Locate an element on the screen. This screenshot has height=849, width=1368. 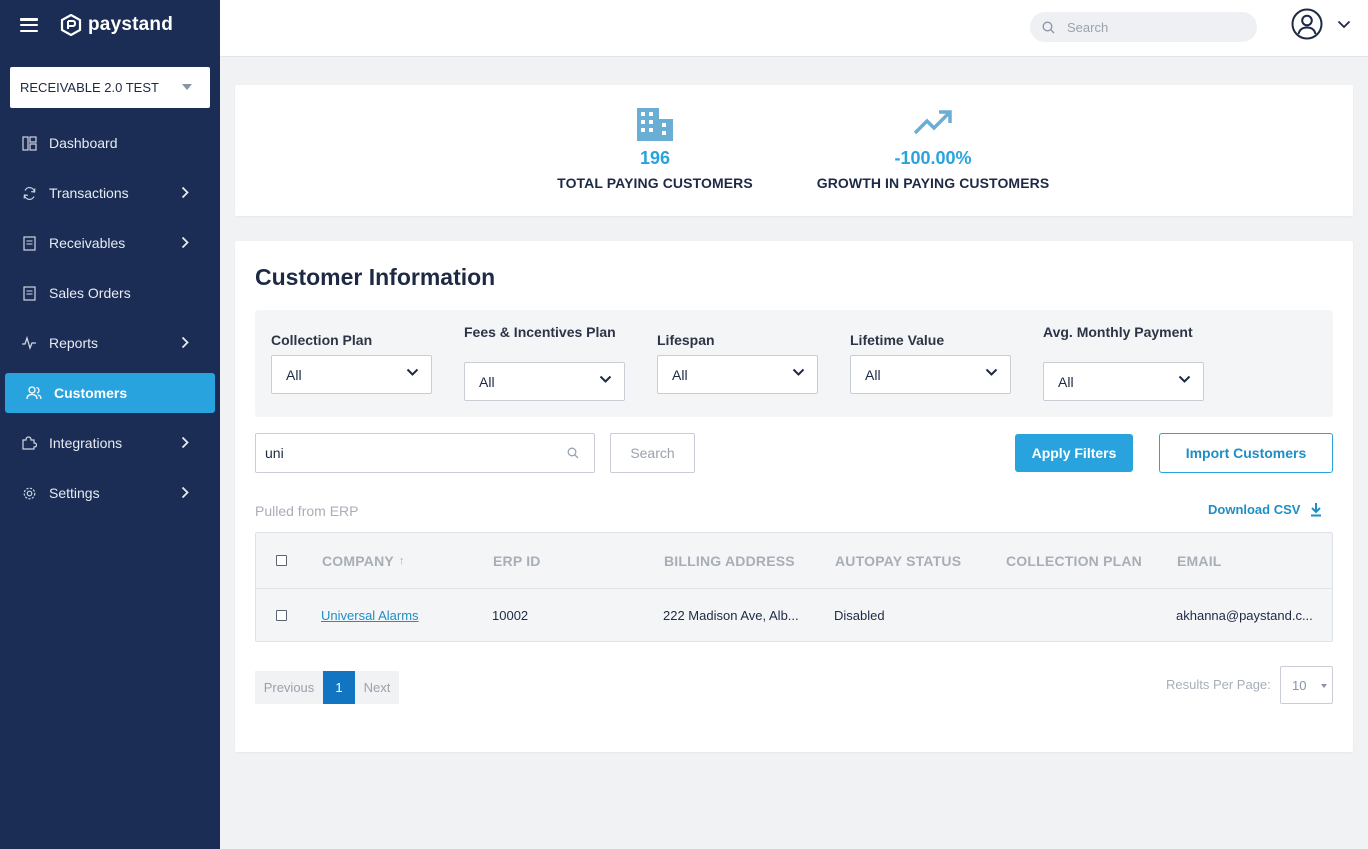
hamburger-menu-icon is located at coordinates (29, 25).